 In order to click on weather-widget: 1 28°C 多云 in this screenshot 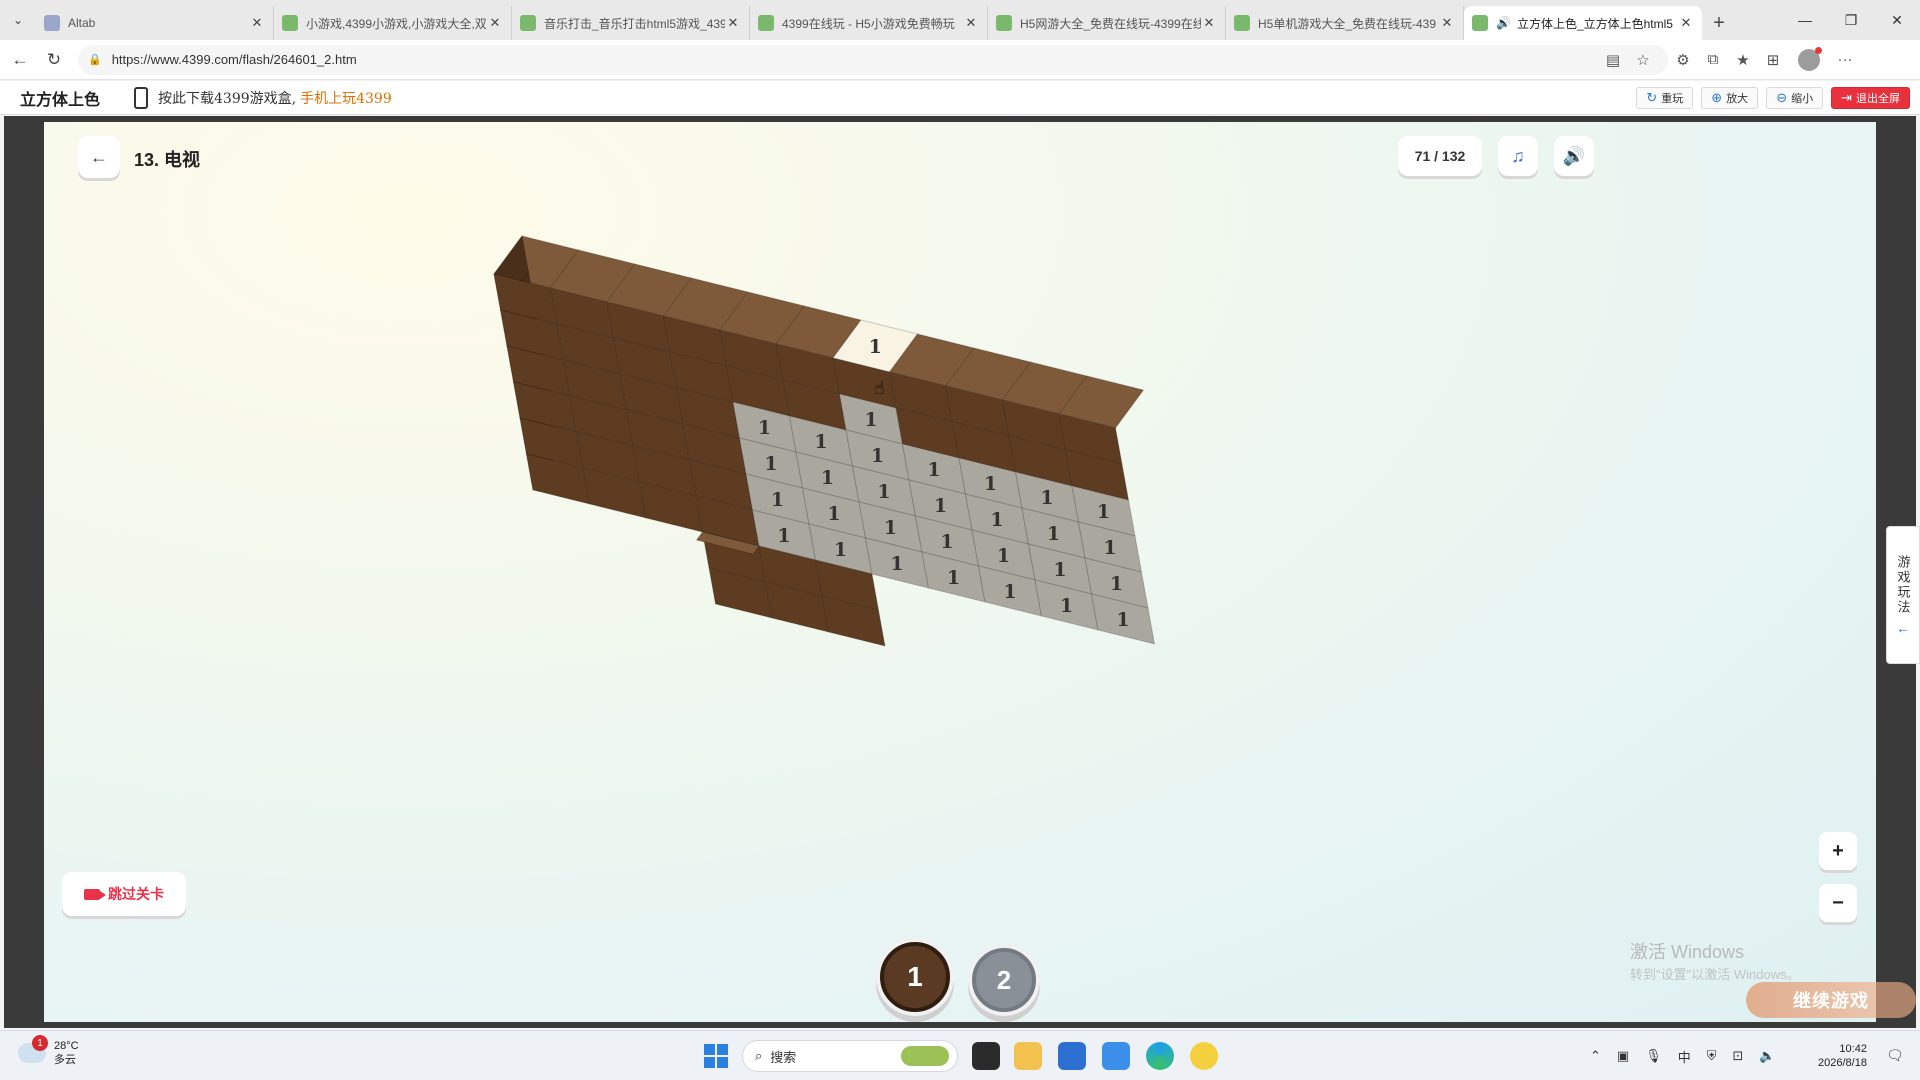, I will do `click(48, 1051)`.